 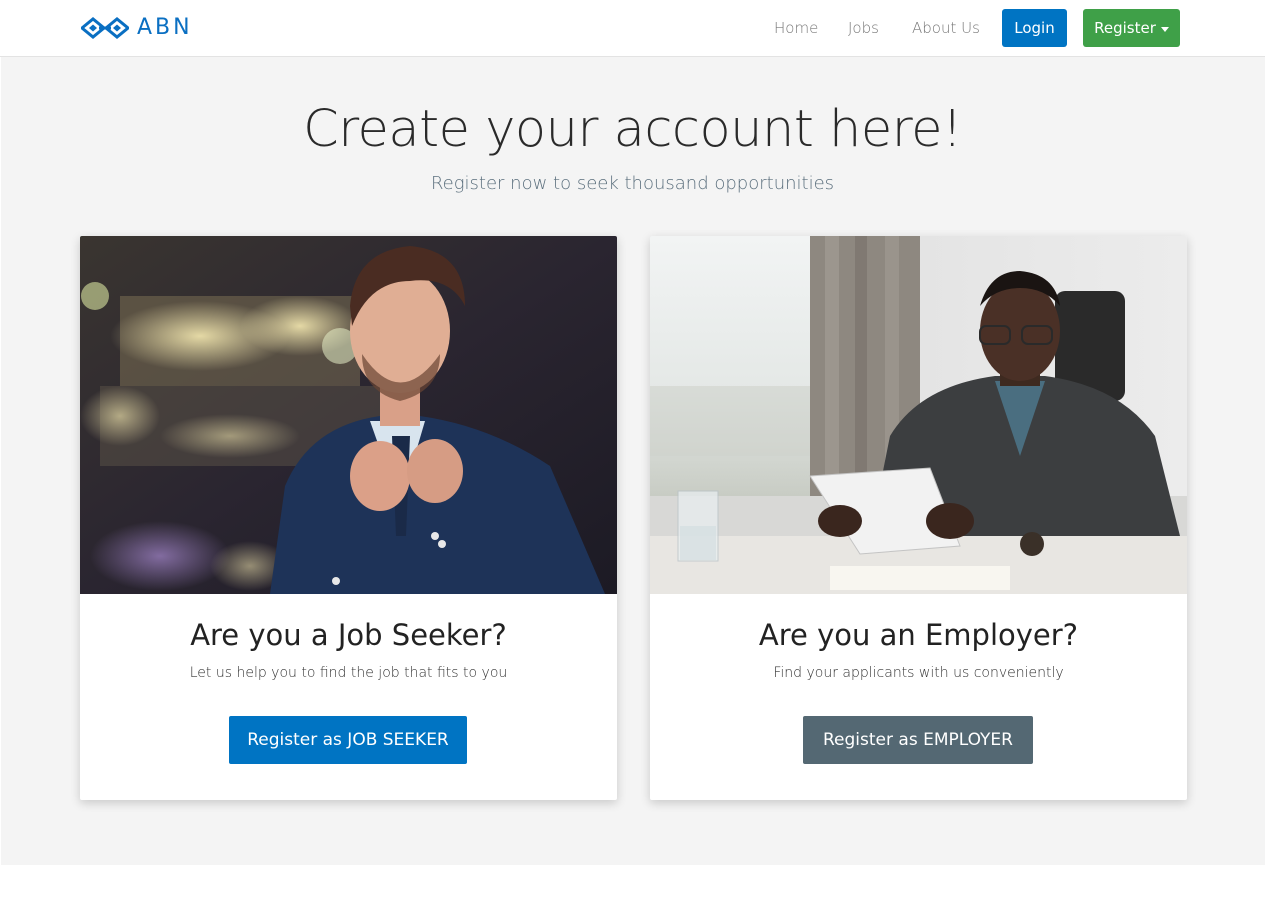 I want to click on register-employer-button: Register as EMPLOYER, so click(x=918, y=740).